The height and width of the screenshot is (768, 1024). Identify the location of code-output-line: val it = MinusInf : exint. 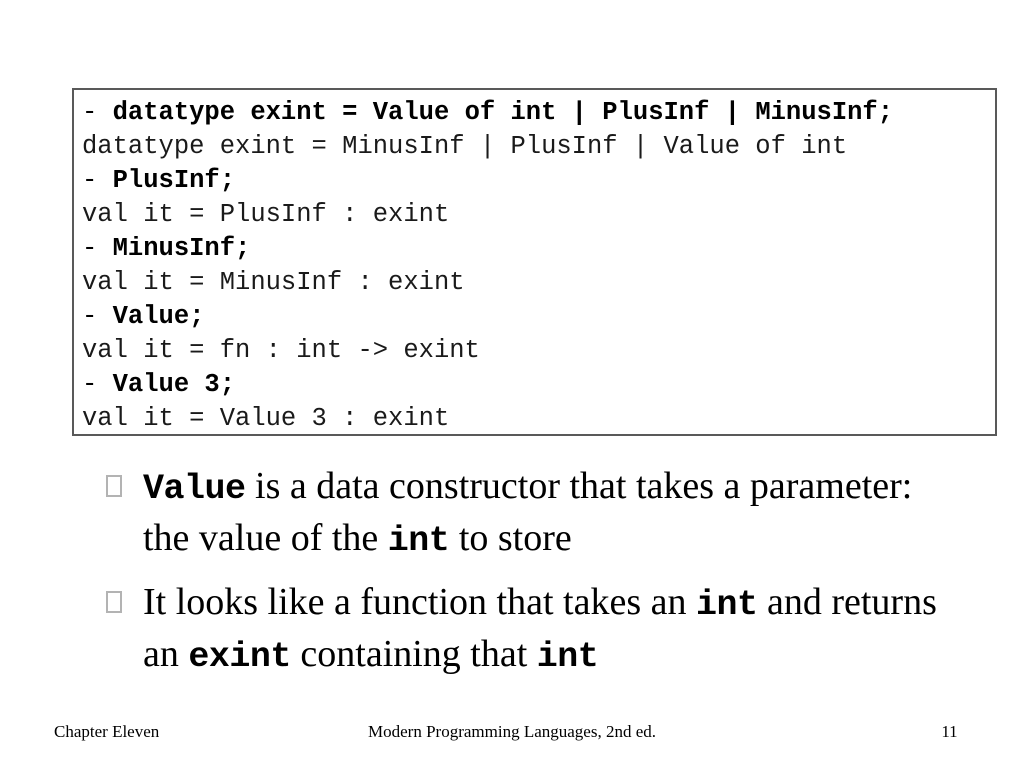
(538, 283).